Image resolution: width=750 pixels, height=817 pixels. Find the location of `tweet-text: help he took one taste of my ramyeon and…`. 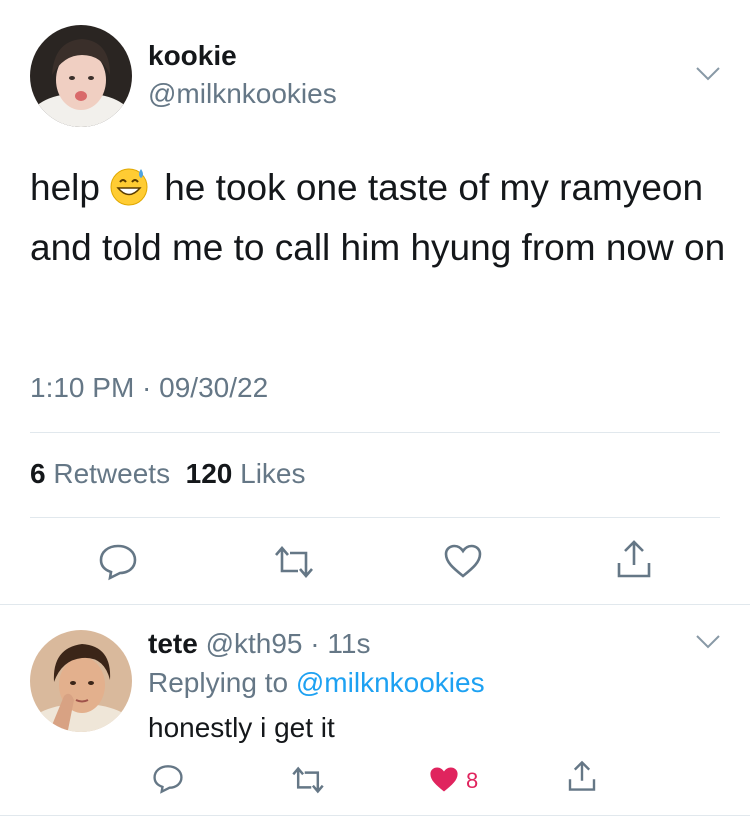

tweet-text: help he took one taste of my ramyeon and… is located at coordinates (380, 218).